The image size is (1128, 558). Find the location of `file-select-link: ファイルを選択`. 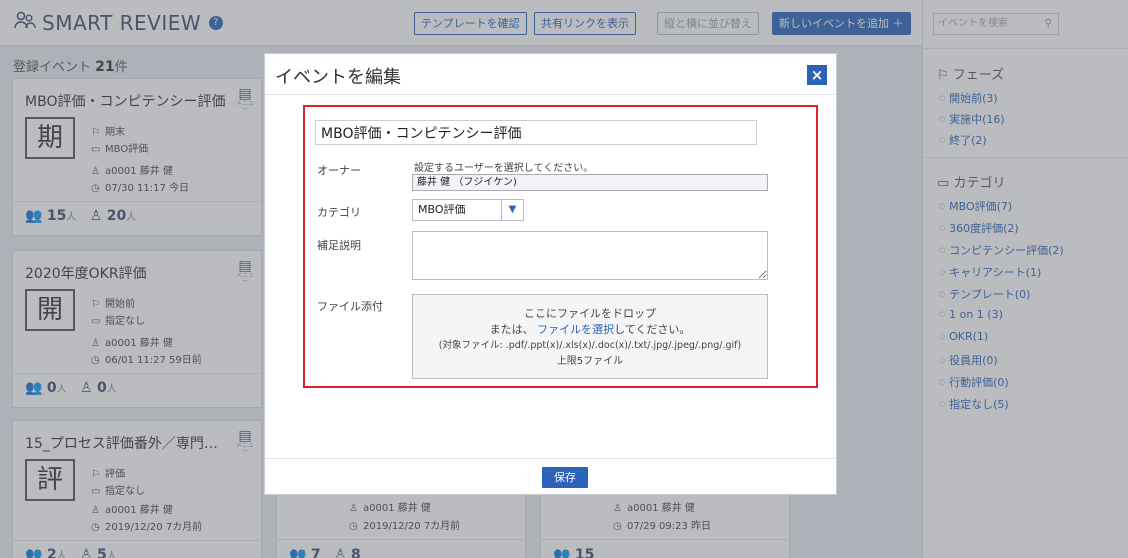

file-select-link: ファイルを選択 is located at coordinates (575, 329).